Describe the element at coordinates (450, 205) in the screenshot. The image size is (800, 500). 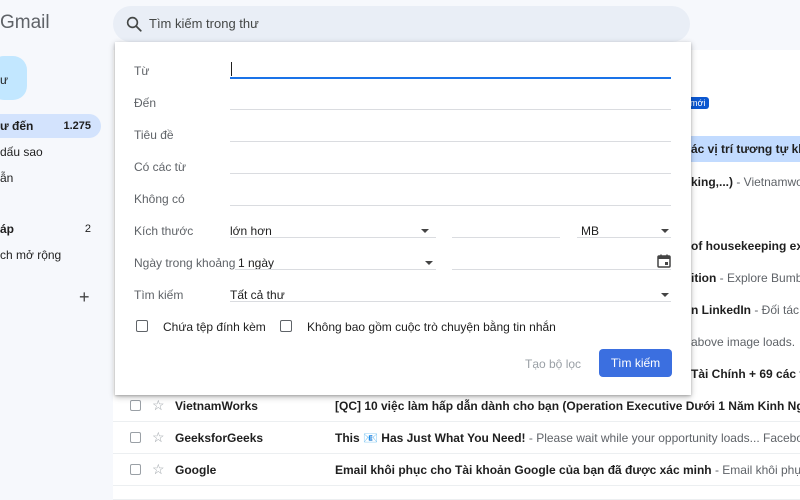
I see `not-have-field` at that location.